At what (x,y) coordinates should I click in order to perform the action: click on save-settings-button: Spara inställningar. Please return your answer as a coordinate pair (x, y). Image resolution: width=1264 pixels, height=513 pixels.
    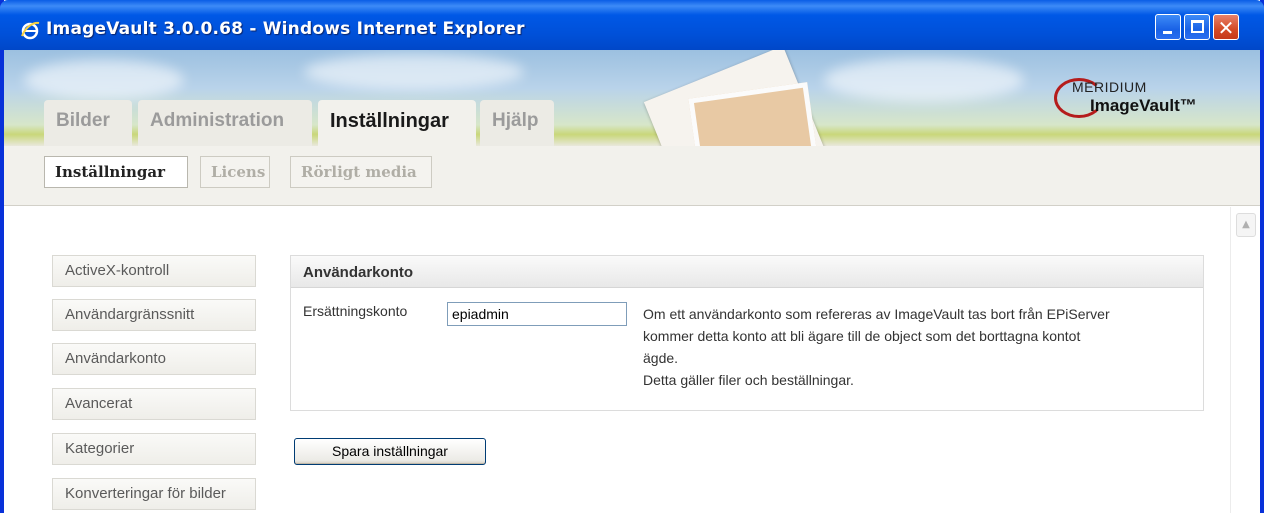
    Looking at the image, I should click on (390, 451).